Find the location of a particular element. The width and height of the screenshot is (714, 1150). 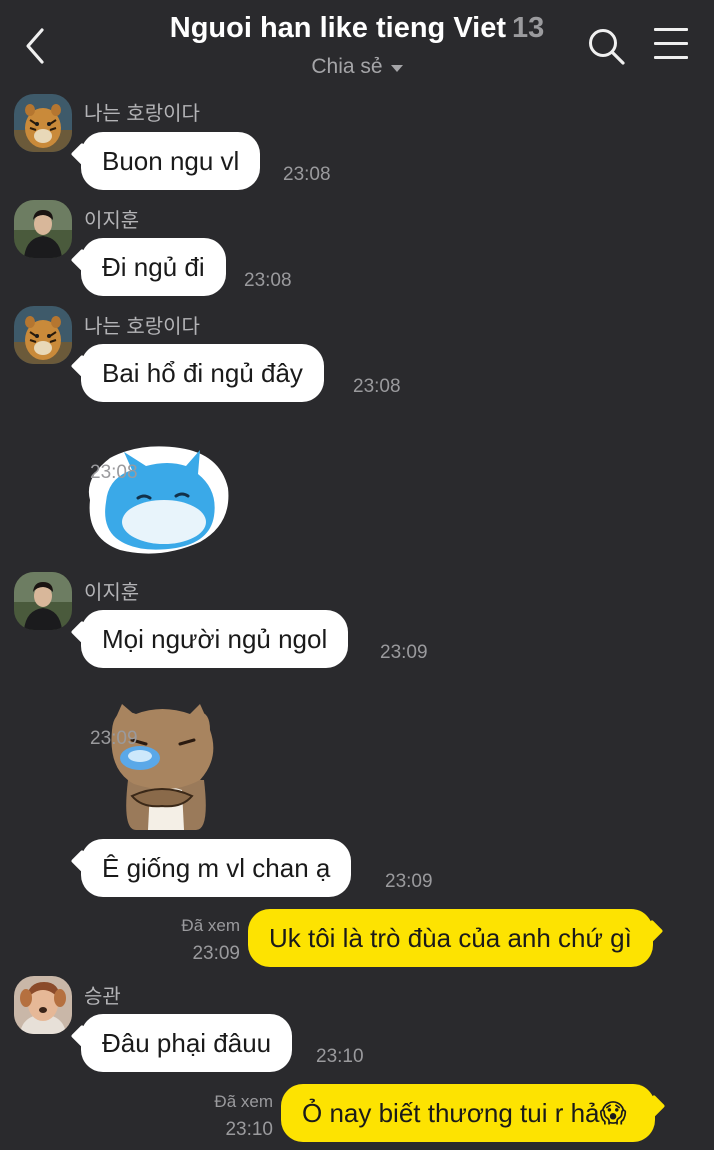

message-text: Đi ngủ đi is located at coordinates (153, 267).